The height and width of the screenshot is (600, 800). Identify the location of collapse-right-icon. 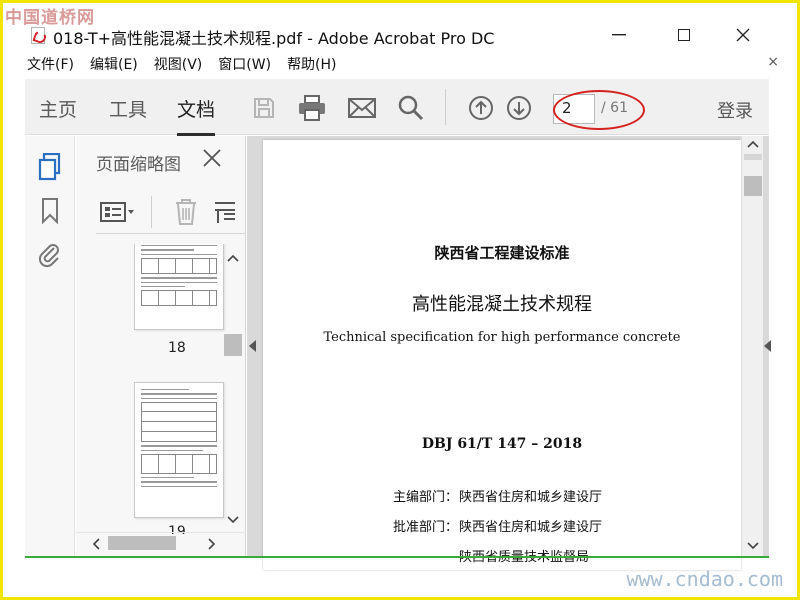
(767, 346).